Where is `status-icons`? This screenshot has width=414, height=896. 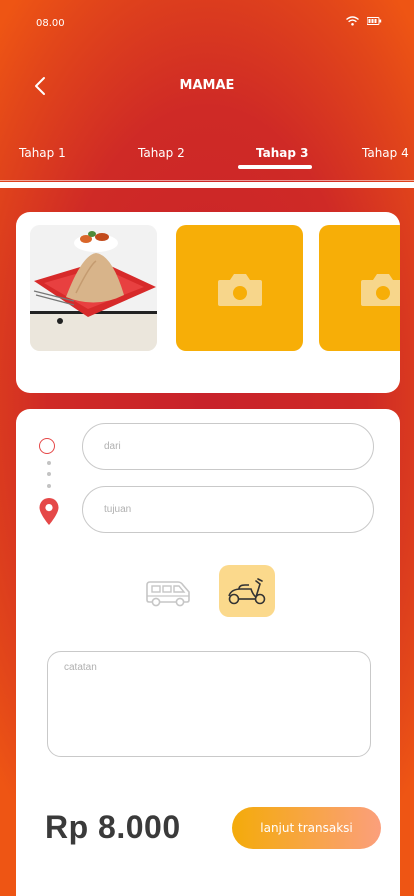 status-icons is located at coordinates (364, 21).